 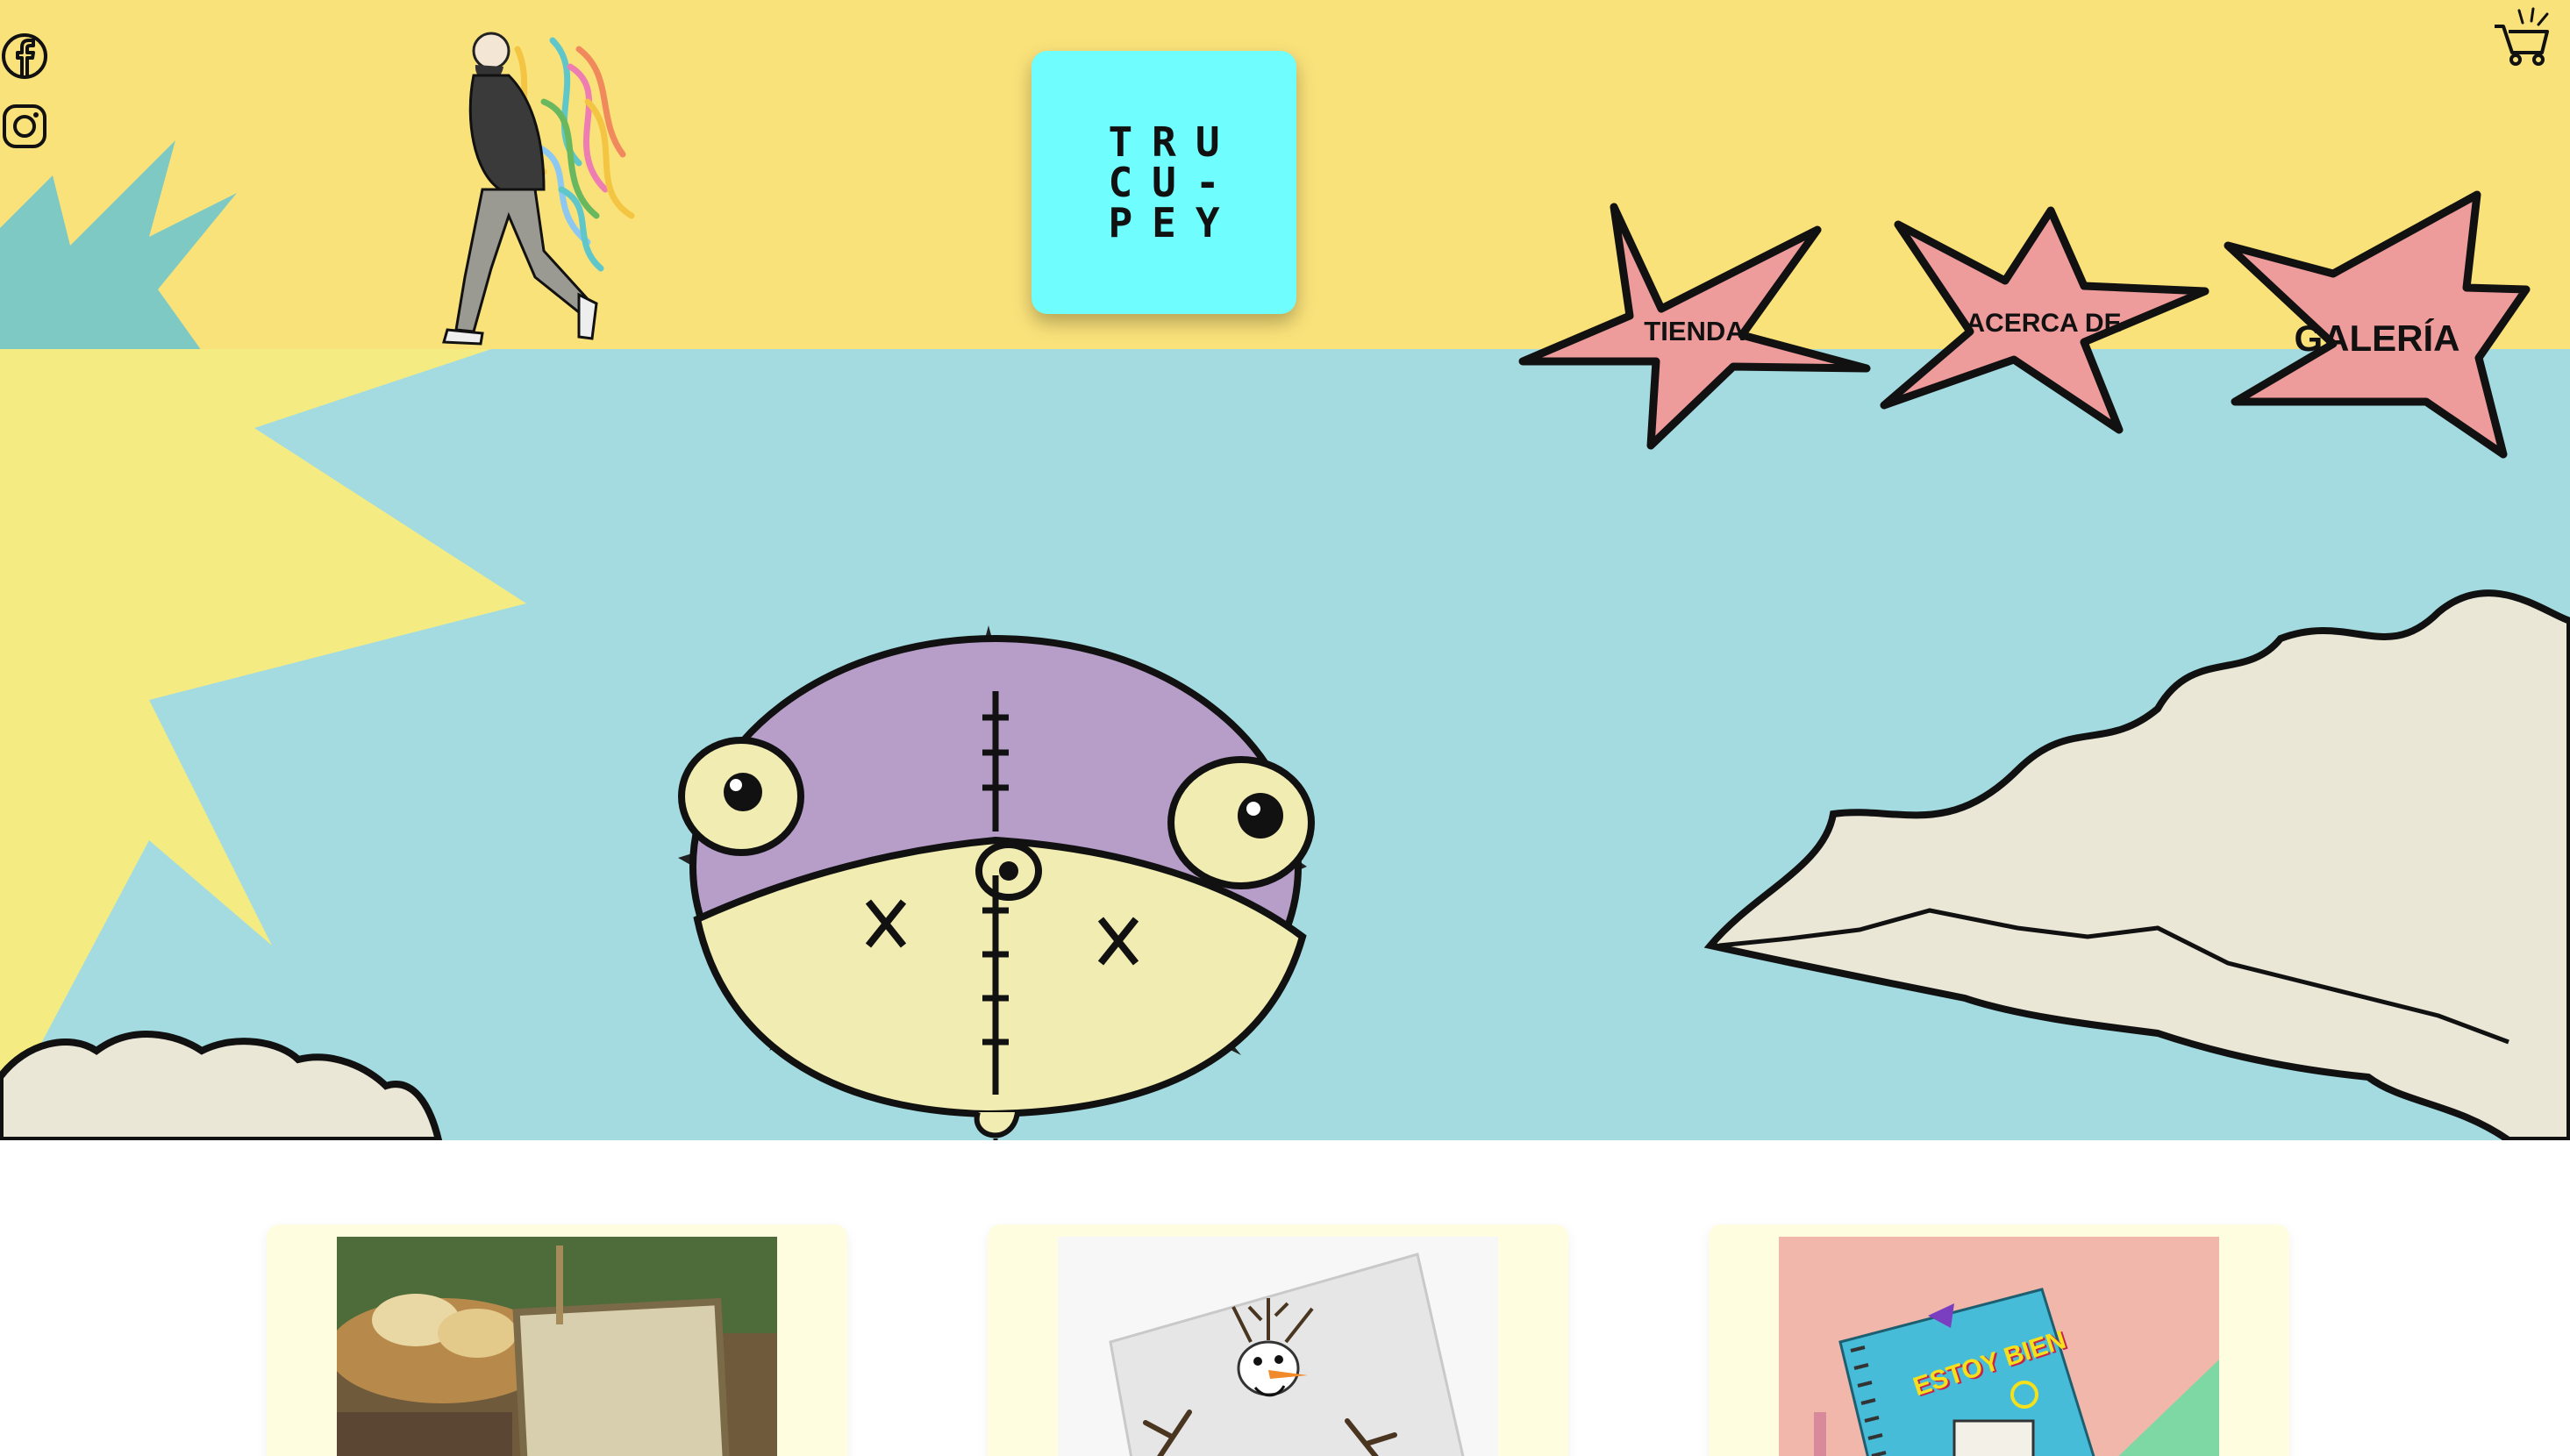 I want to click on instagram-link, so click(x=24, y=126).